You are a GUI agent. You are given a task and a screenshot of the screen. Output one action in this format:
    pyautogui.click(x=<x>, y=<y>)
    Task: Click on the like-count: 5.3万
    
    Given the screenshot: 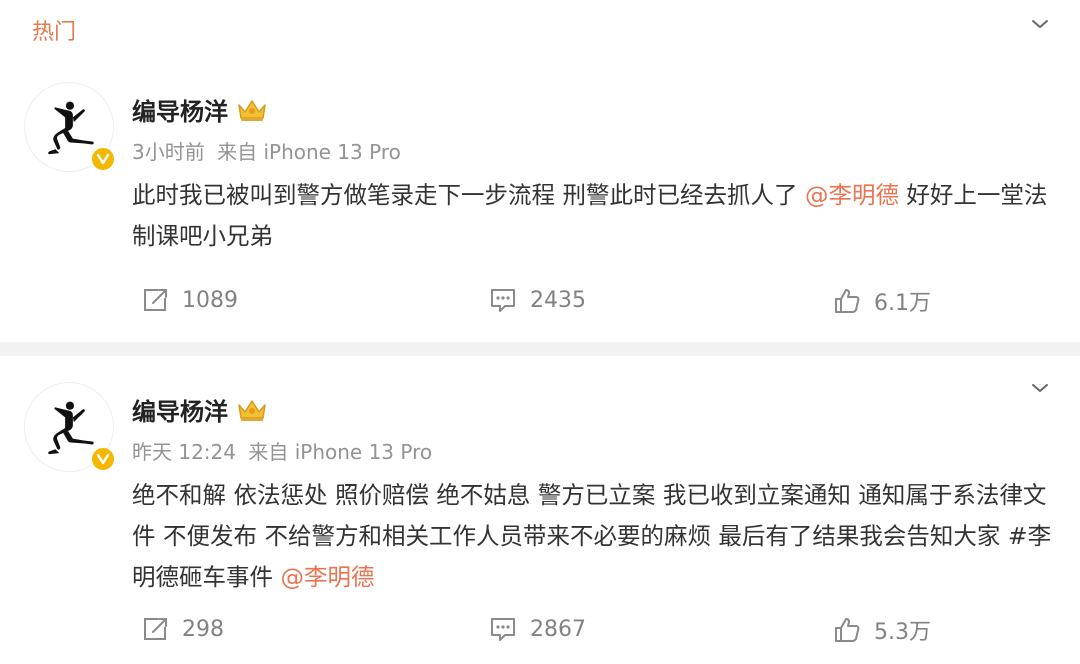 What is the action you would take?
    pyautogui.click(x=902, y=632)
    